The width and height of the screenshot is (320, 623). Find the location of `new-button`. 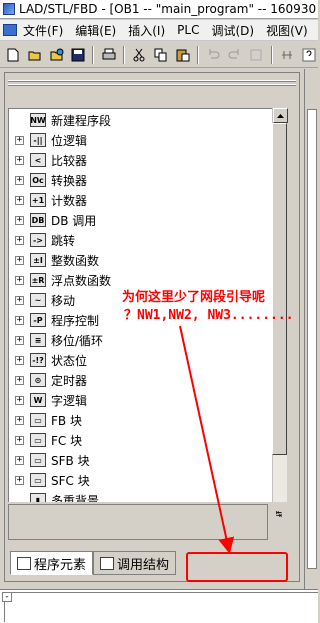

new-button is located at coordinates (13, 54).